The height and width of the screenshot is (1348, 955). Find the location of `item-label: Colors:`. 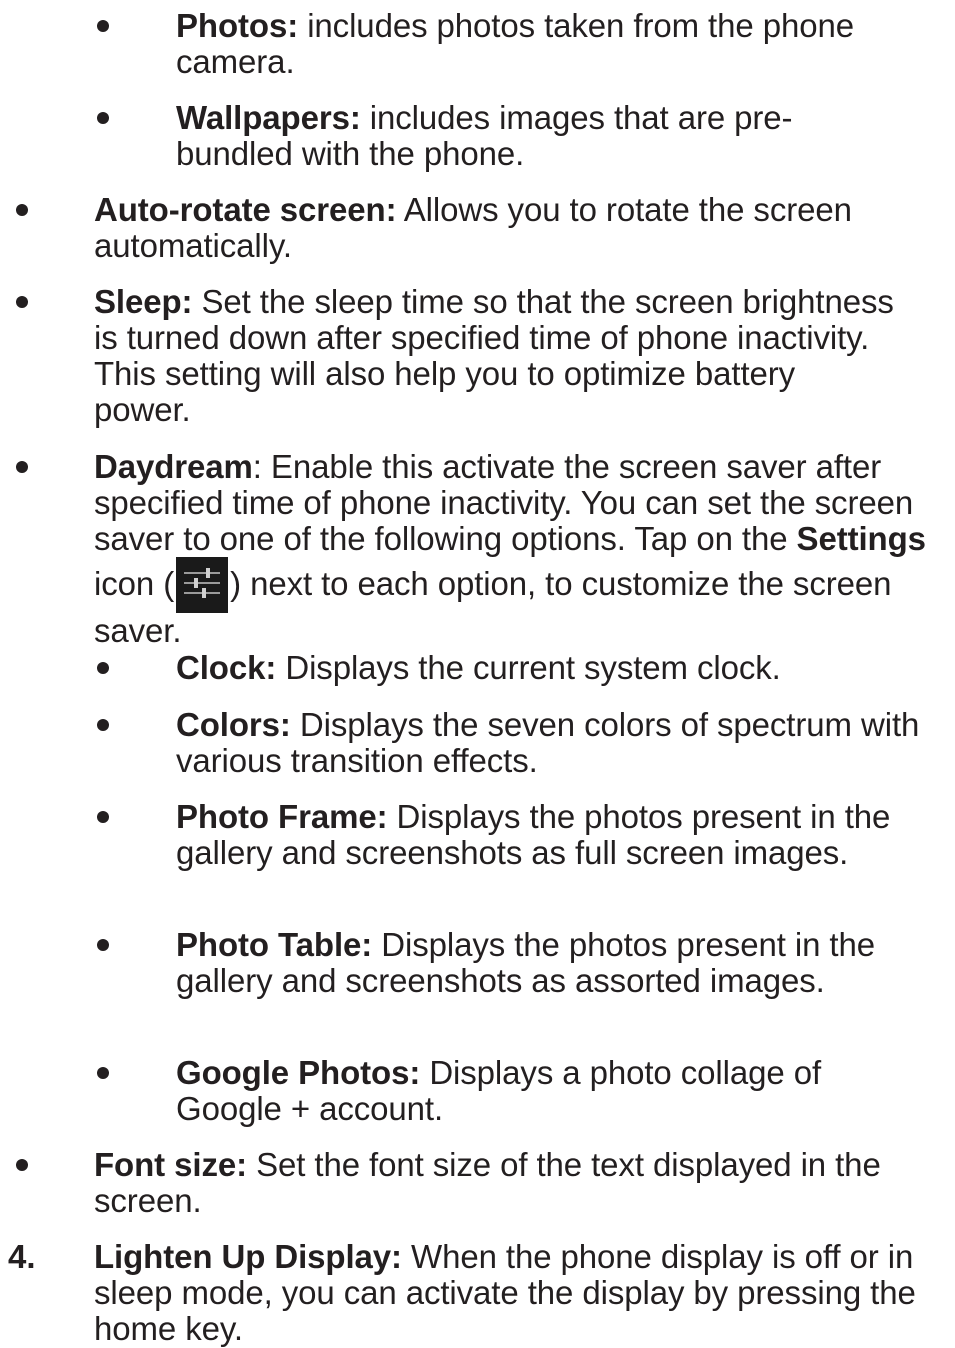

item-label: Colors: is located at coordinates (233, 724).